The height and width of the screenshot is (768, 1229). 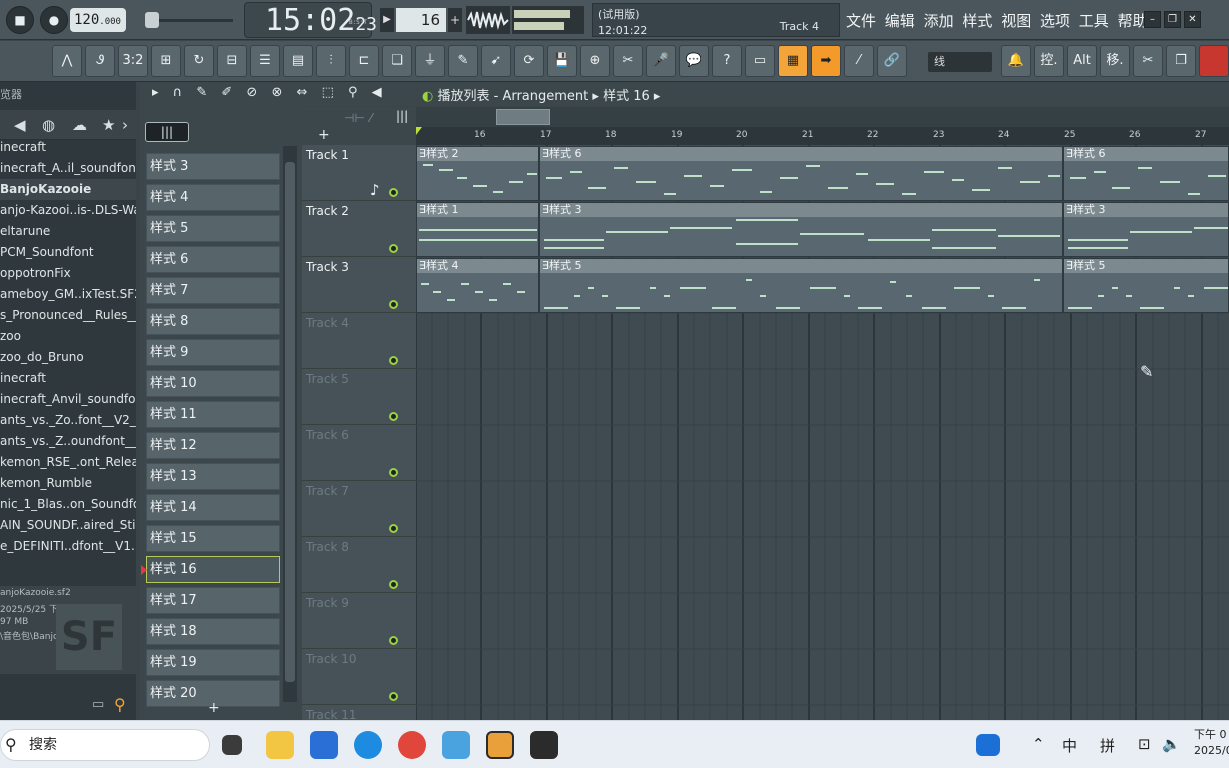 I want to click on stop-button: ■, so click(x=20, y=20).